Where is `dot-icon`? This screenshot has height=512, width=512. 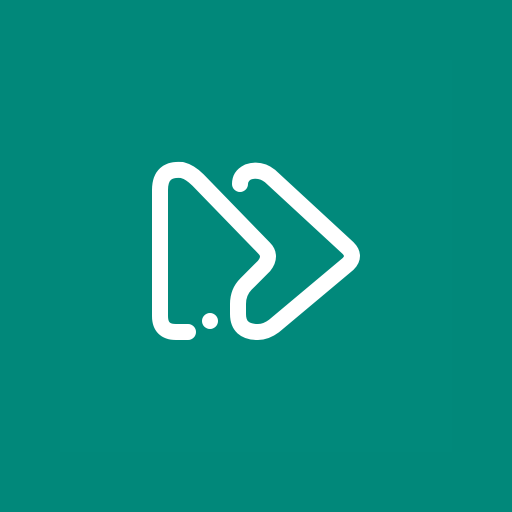
dot-icon is located at coordinates (210, 321).